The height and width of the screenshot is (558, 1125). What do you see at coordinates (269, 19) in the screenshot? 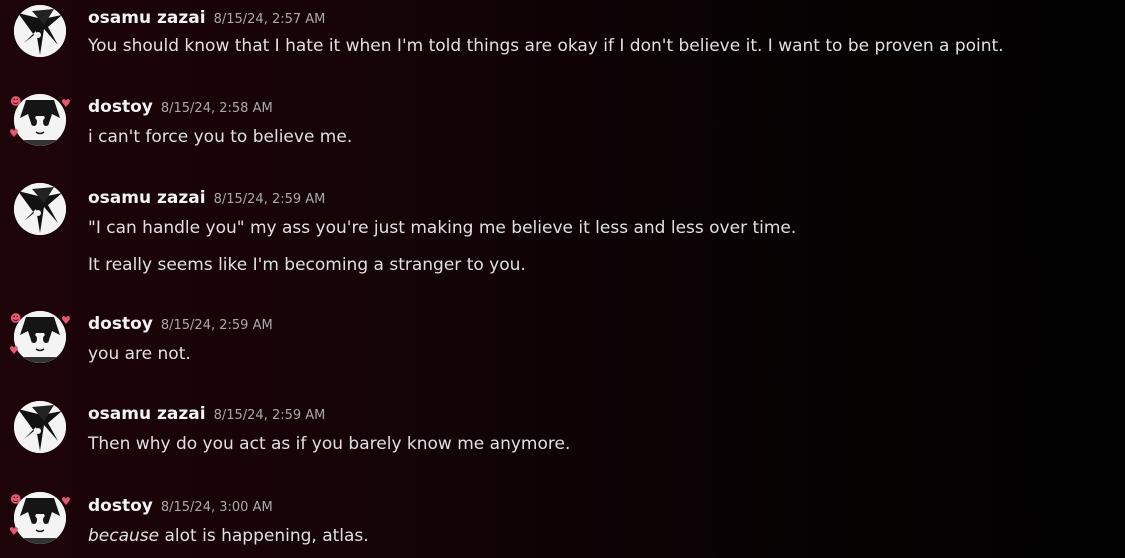
I see `timestamp: 8/15/24, 2:57 AM` at bounding box center [269, 19].